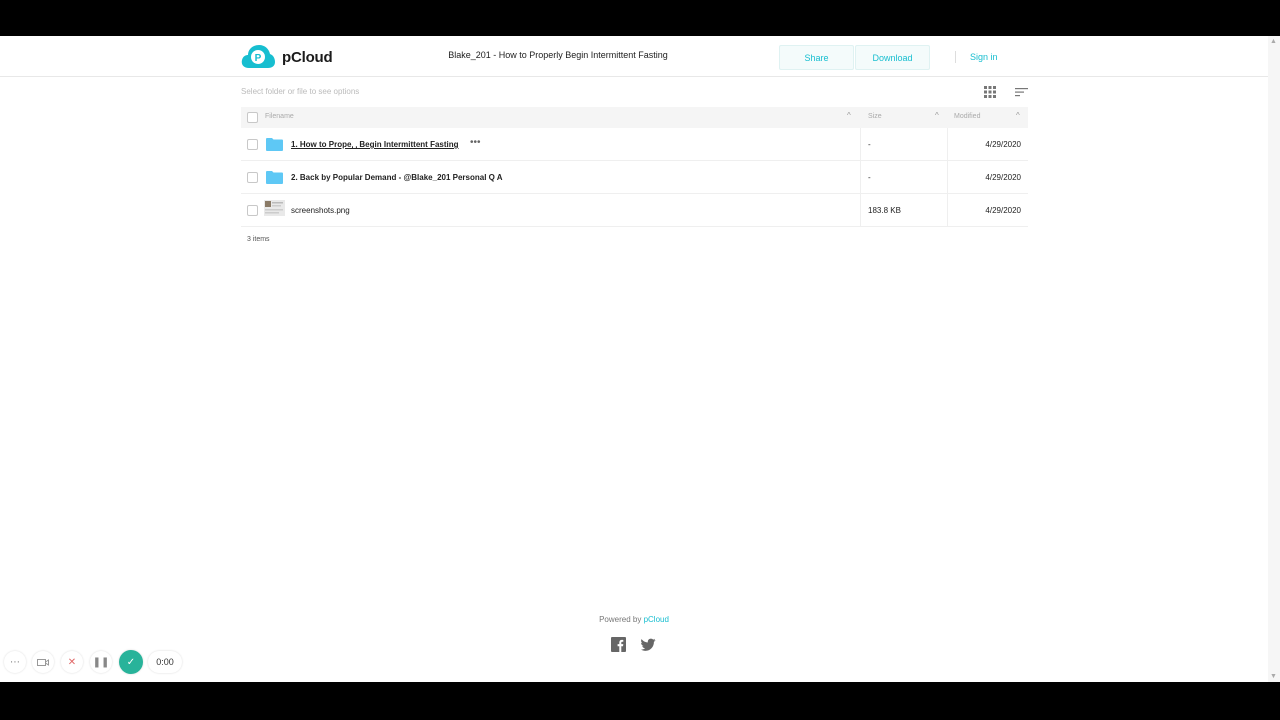  What do you see at coordinates (252, 117) in the screenshot?
I see `select-all-checkbox` at bounding box center [252, 117].